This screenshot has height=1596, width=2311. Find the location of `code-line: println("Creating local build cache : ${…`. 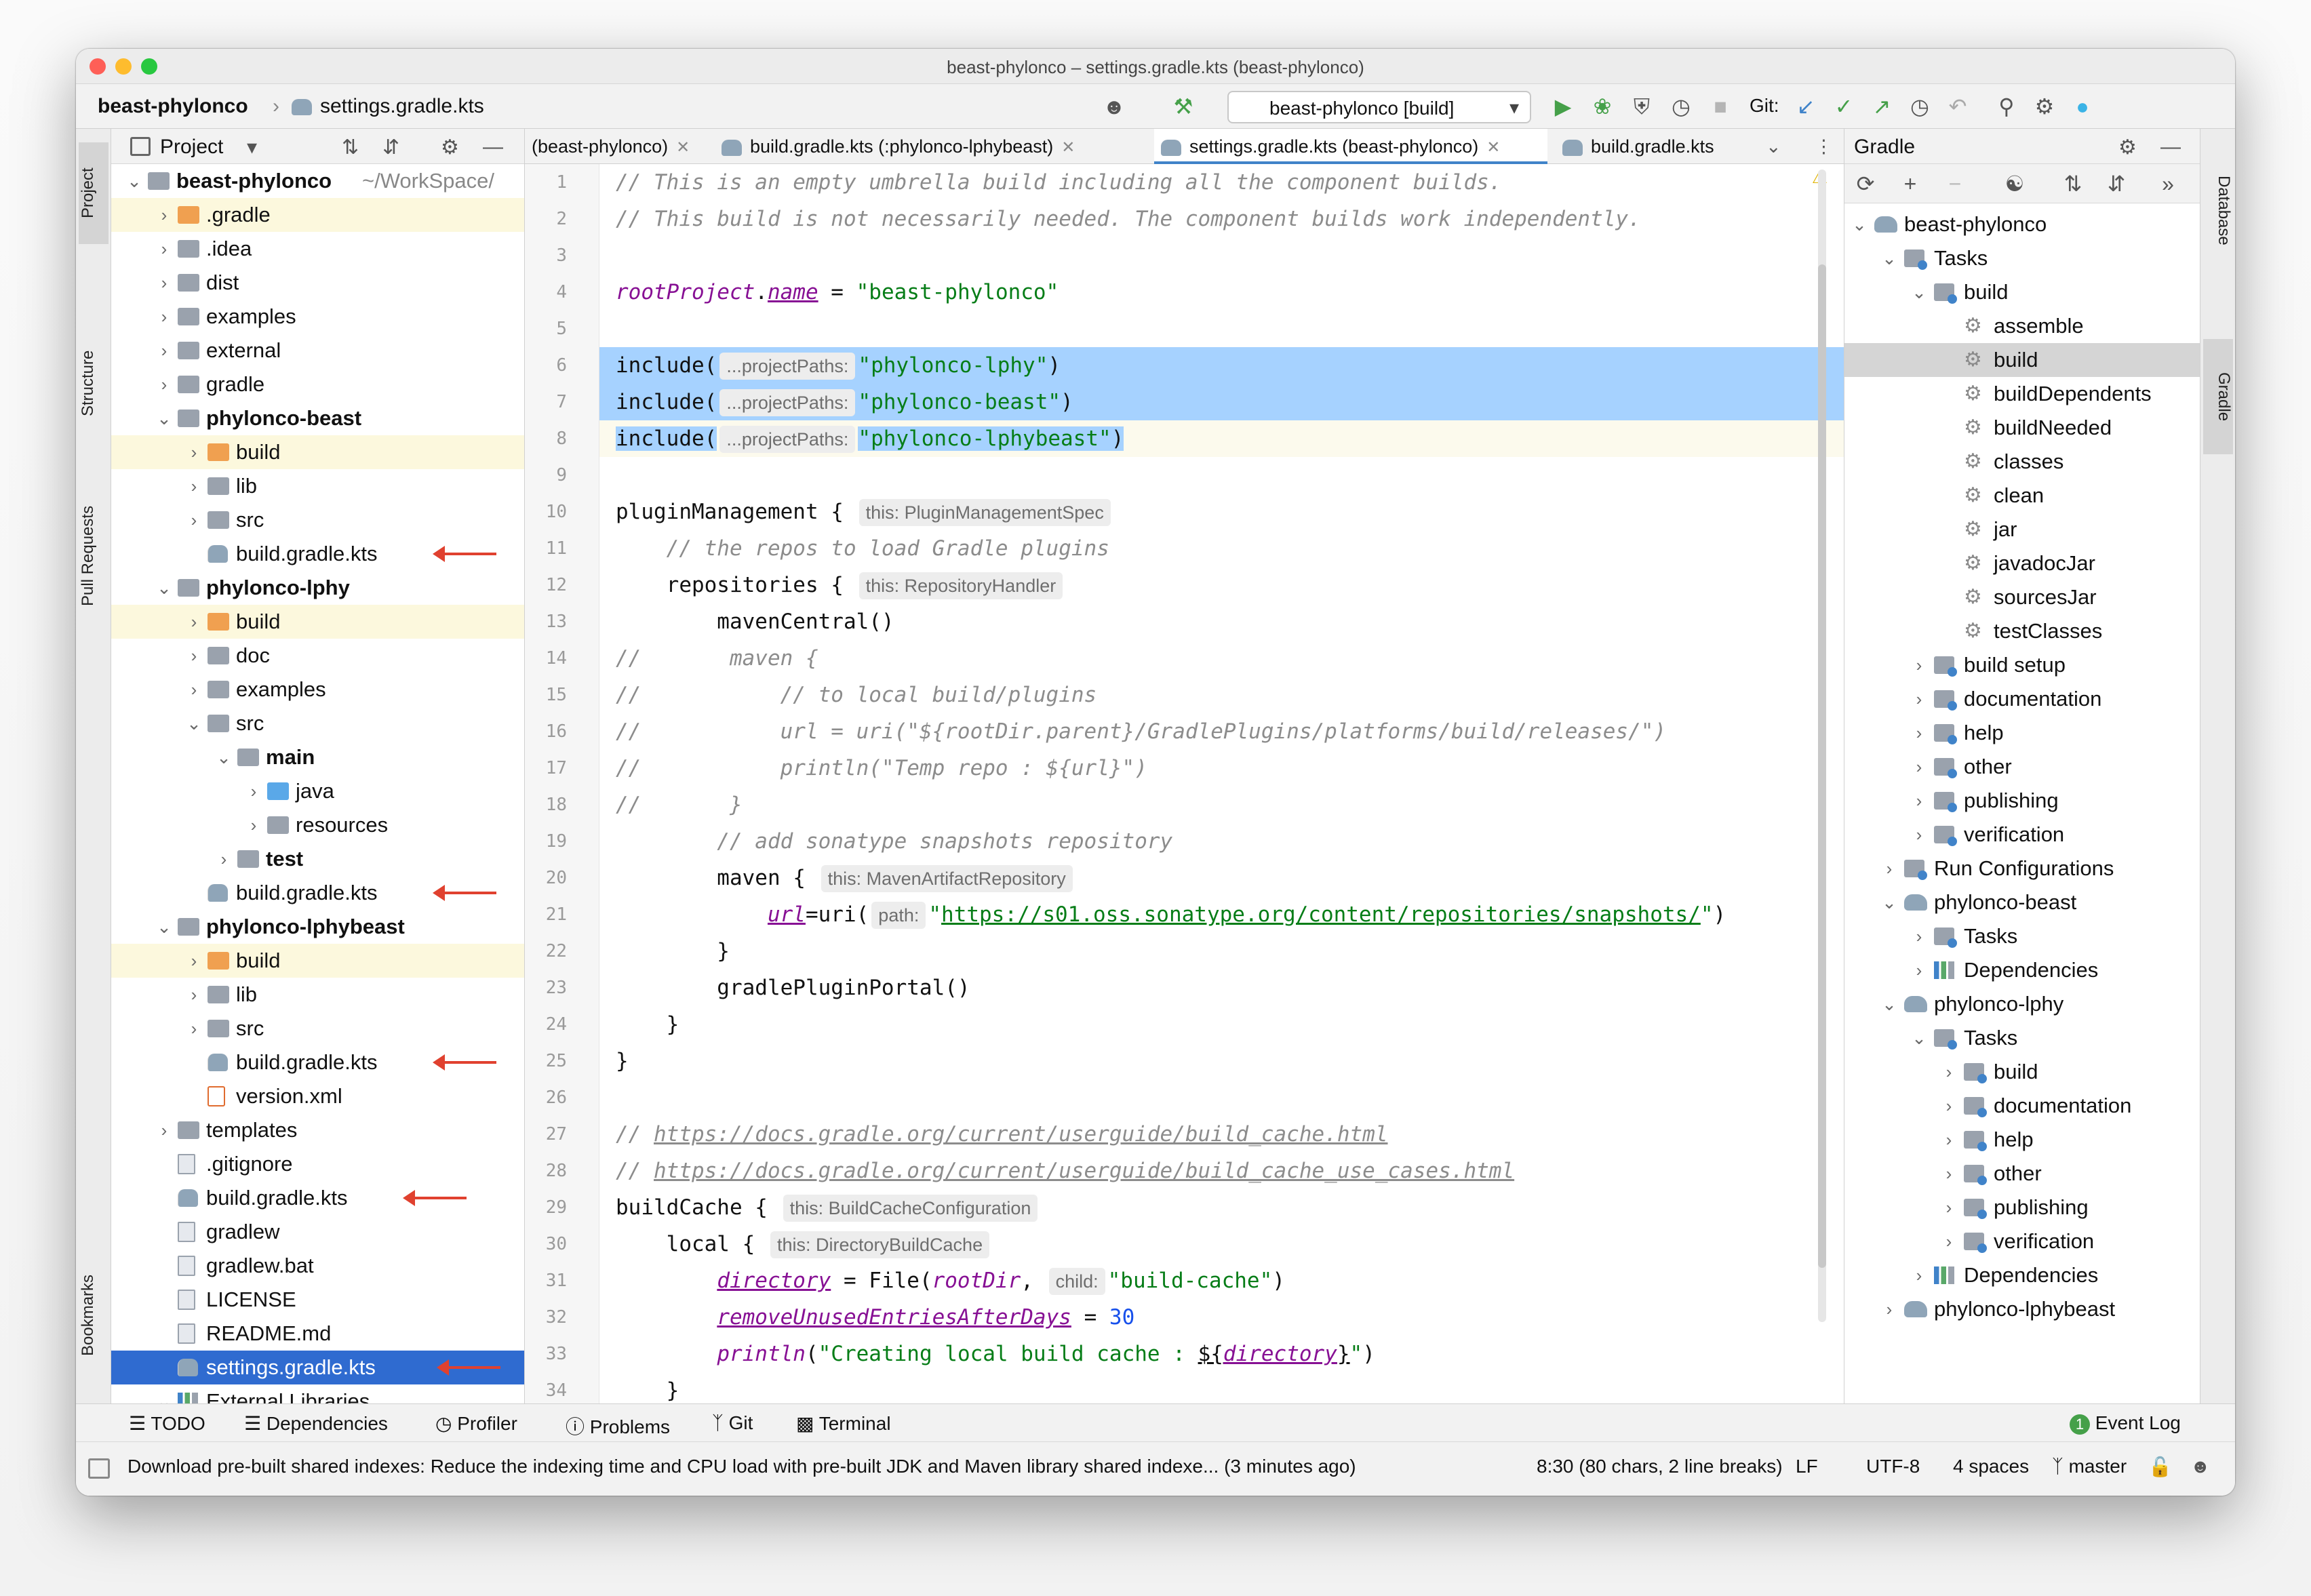

code-line: println("Creating local build cache : ${… is located at coordinates (1221, 1354).